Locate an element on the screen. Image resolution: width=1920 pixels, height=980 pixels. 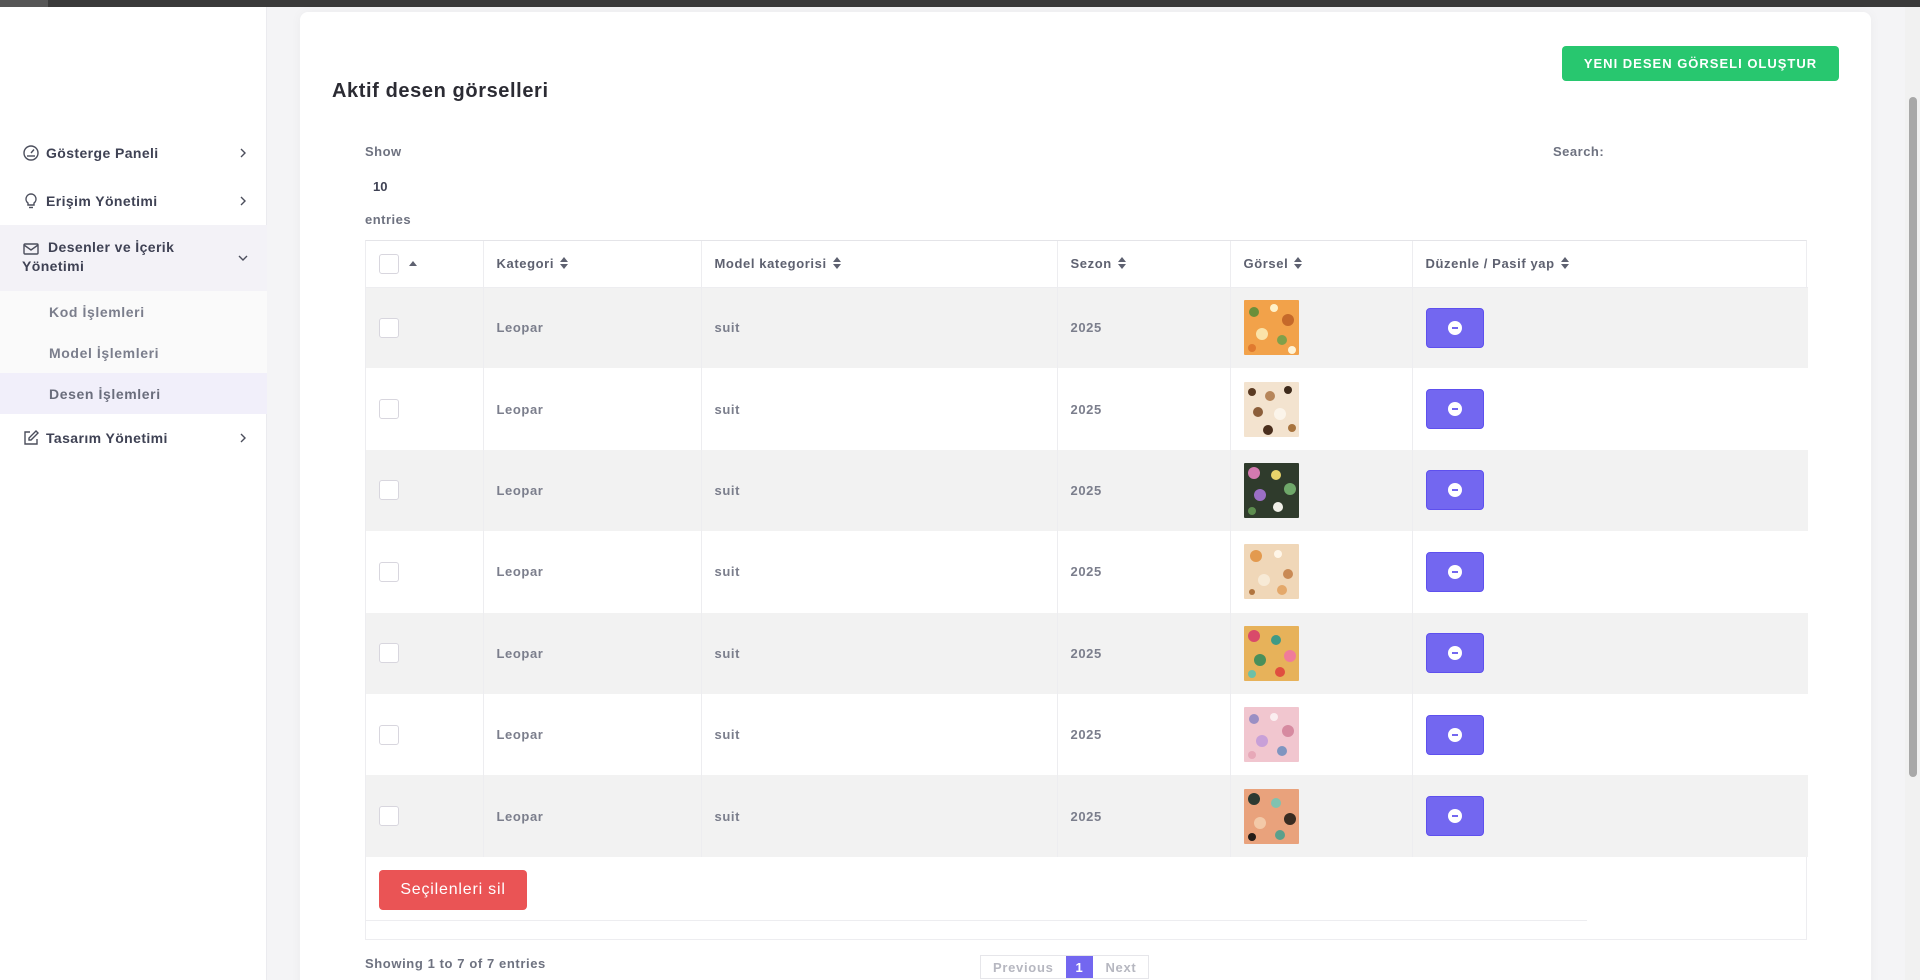
sidebar-item-dashboard: Gösterge Paneli is located at coordinates (133, 153).